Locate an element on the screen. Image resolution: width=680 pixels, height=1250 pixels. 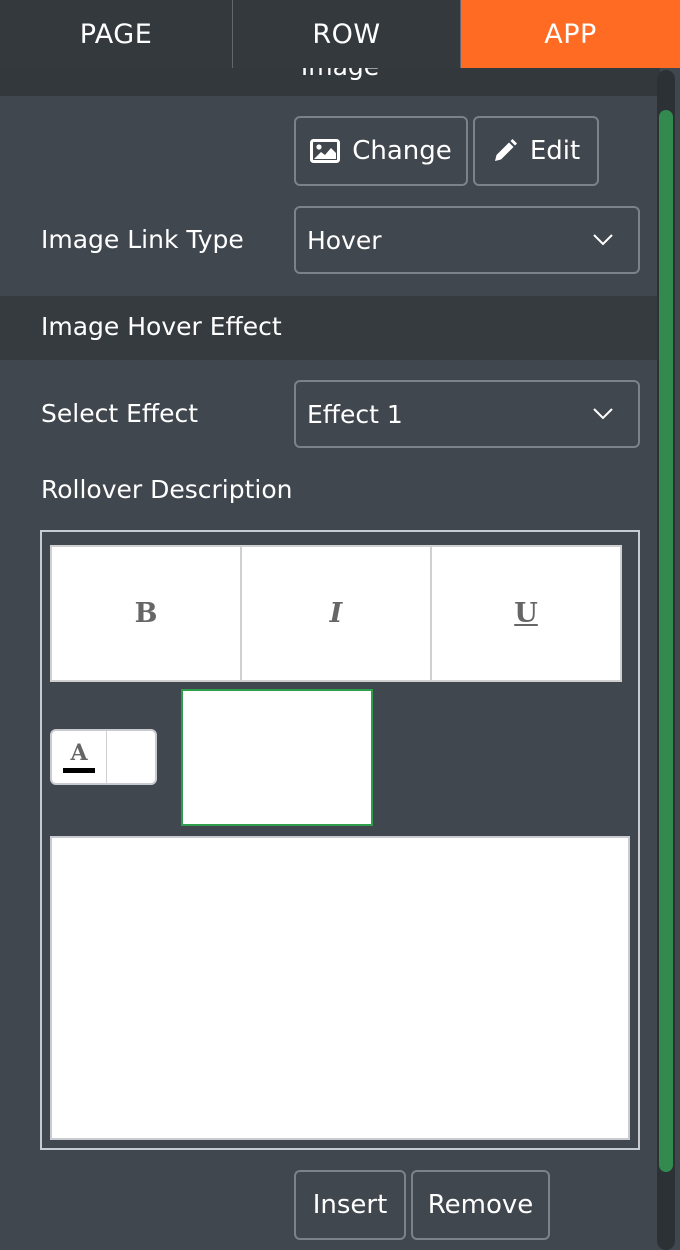
change-label: Change is located at coordinates (402, 151).